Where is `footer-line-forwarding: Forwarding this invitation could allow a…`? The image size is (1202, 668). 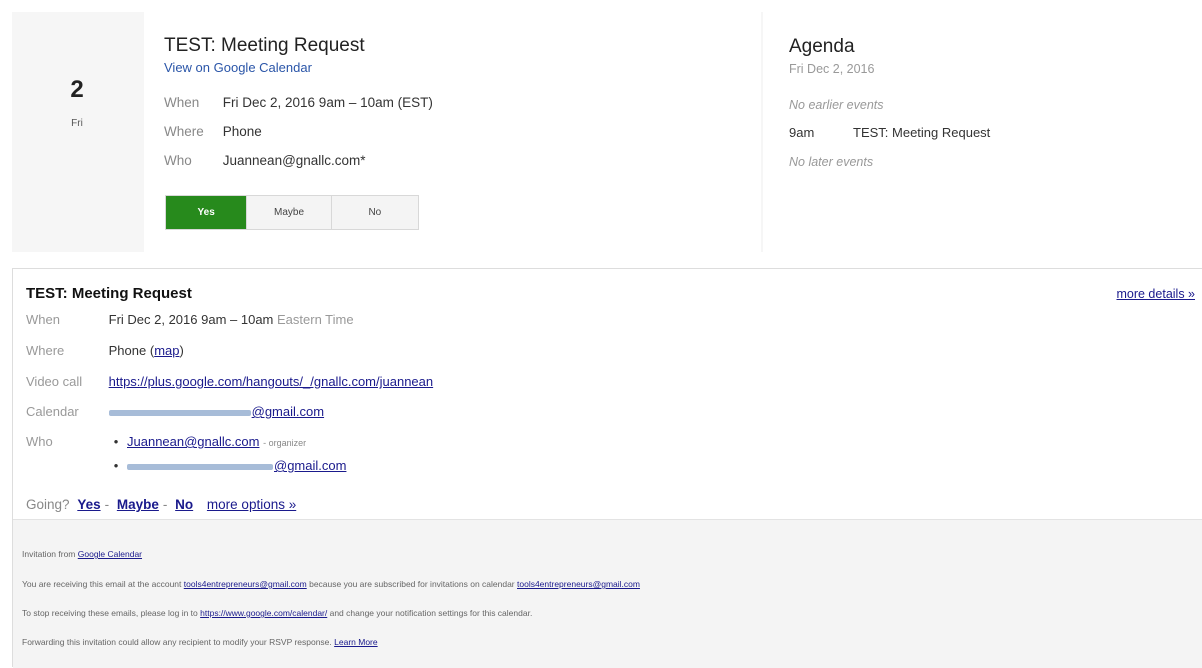
footer-line-forwarding: Forwarding this invitation could allow a… is located at coordinates (200, 642).